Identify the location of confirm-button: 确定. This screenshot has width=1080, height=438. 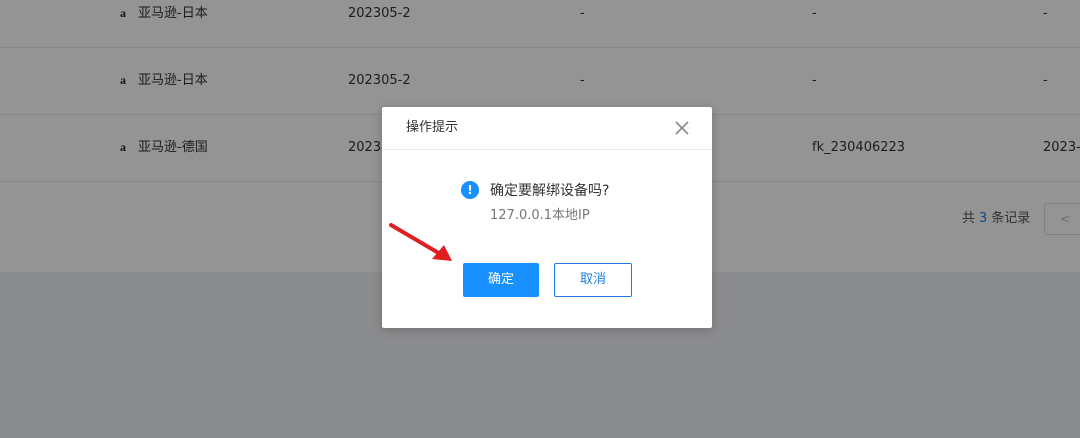
(501, 280).